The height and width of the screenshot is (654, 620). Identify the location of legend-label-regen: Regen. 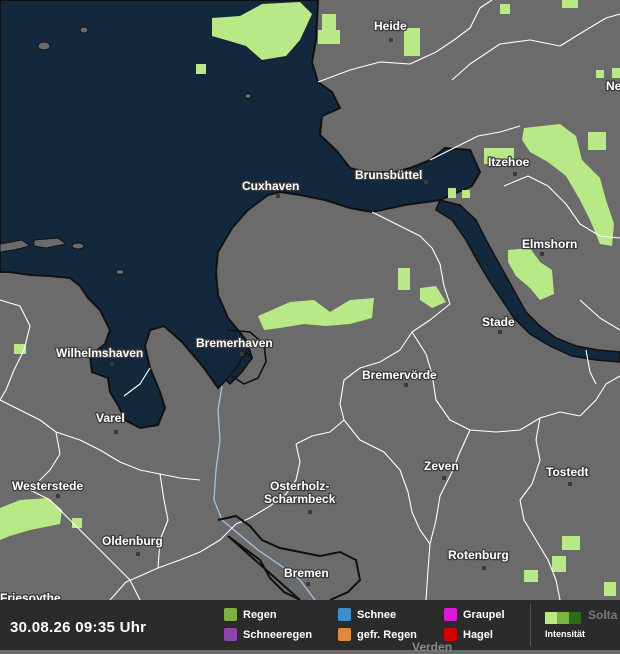
(260, 614).